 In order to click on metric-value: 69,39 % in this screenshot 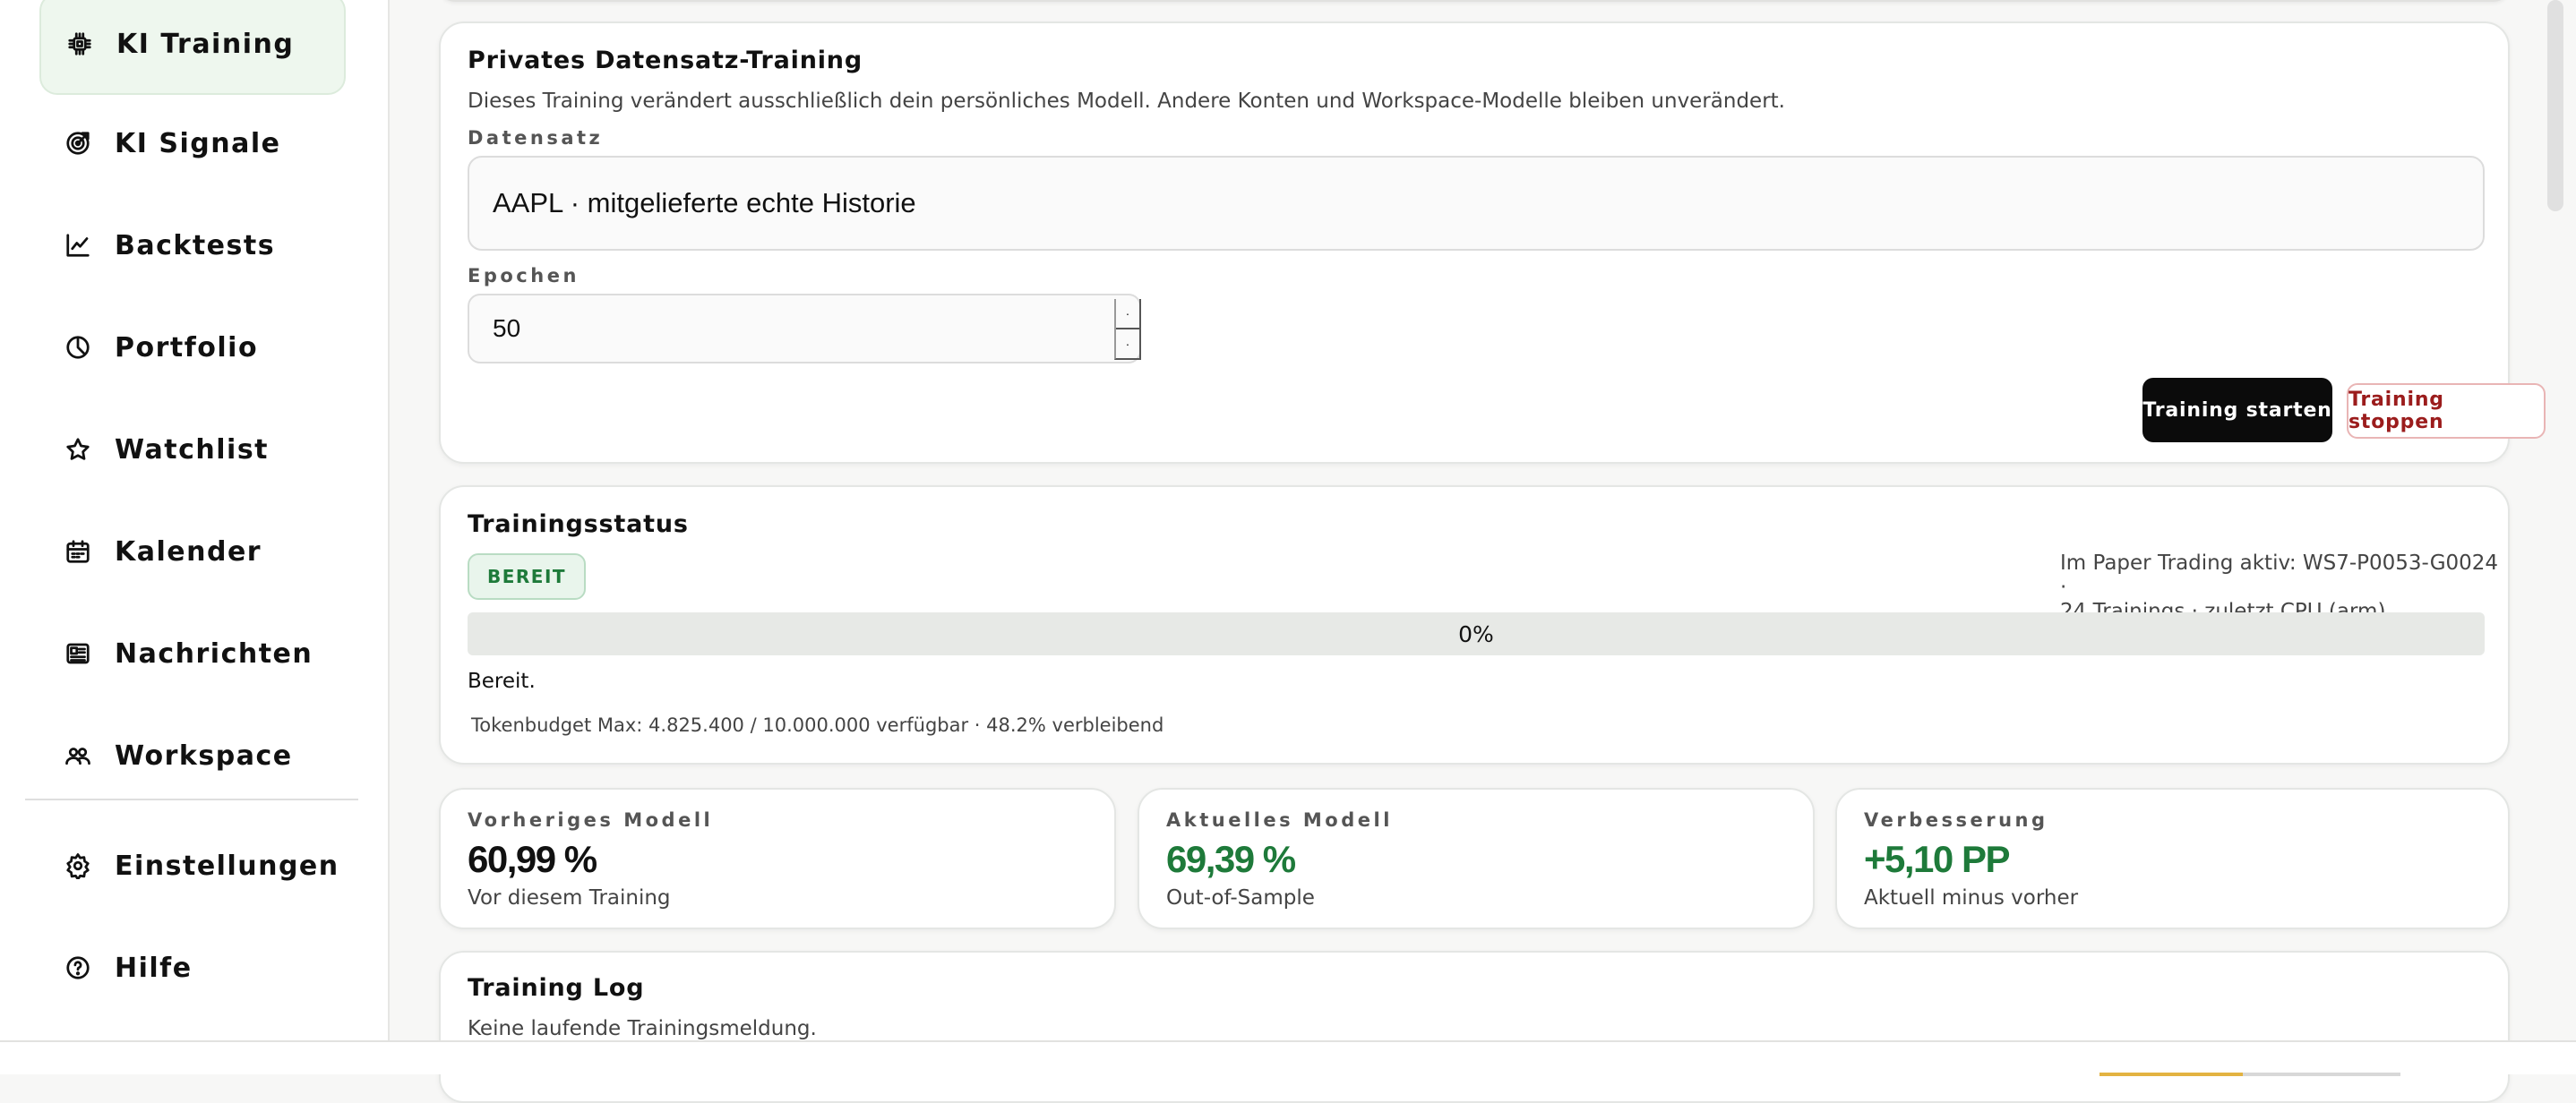, I will do `click(1231, 859)`.